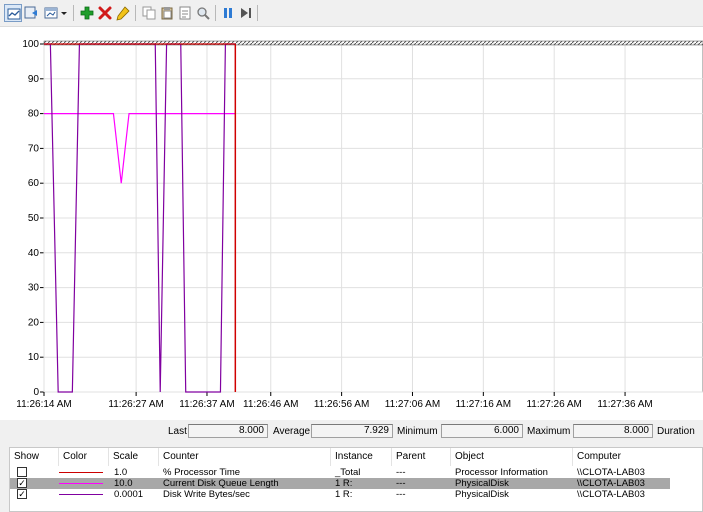  I want to click on column-header-counter: Counter, so click(245, 457).